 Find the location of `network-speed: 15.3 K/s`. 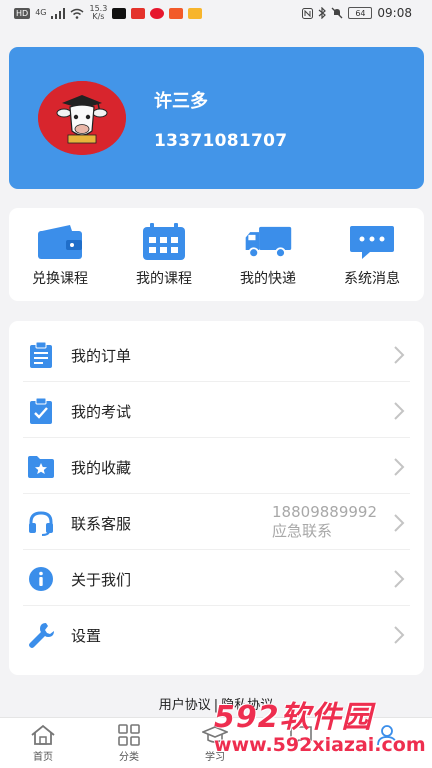

network-speed: 15.3 K/s is located at coordinates (98, 13).